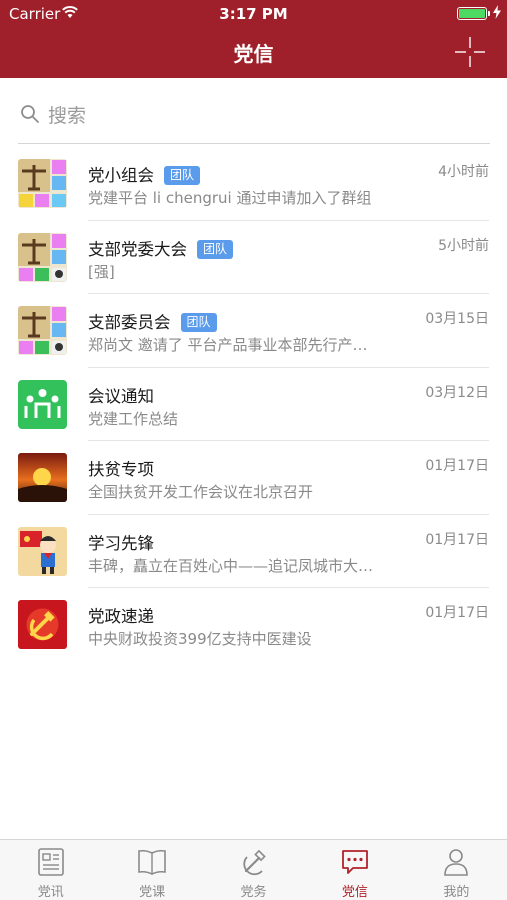 The height and width of the screenshot is (900, 507). I want to click on title-text: 学习先锋, so click(121, 543).